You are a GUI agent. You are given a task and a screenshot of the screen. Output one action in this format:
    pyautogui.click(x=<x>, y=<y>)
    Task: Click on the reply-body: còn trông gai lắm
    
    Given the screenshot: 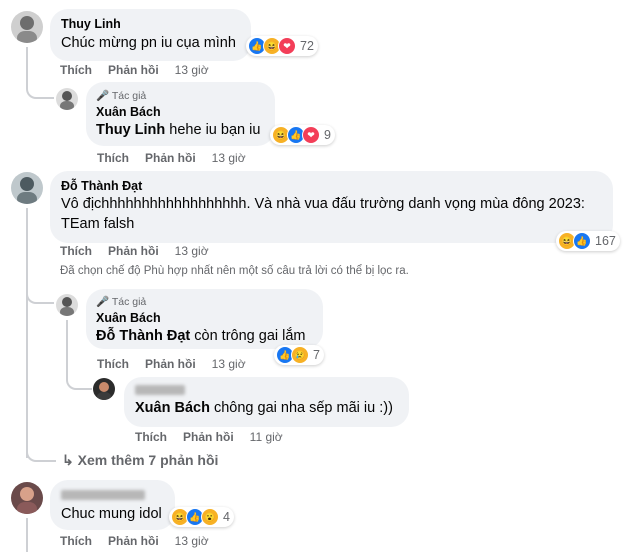 What is the action you would take?
    pyautogui.click(x=248, y=336)
    